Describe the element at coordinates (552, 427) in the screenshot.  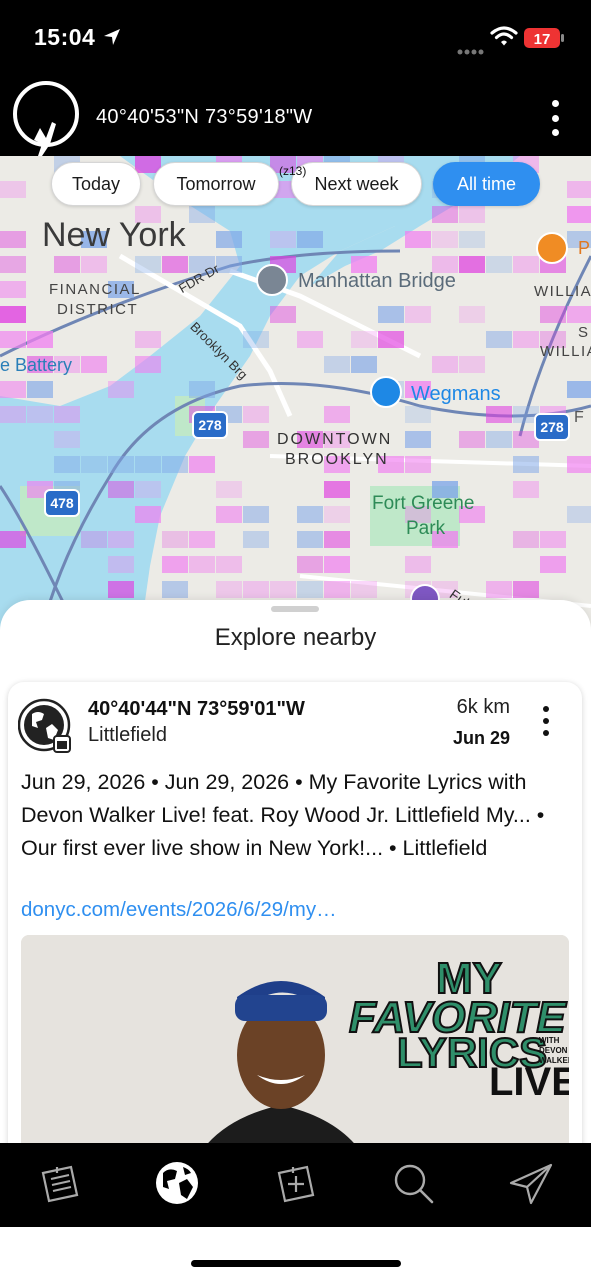
I see `highway-278-shield-east: 278` at that location.